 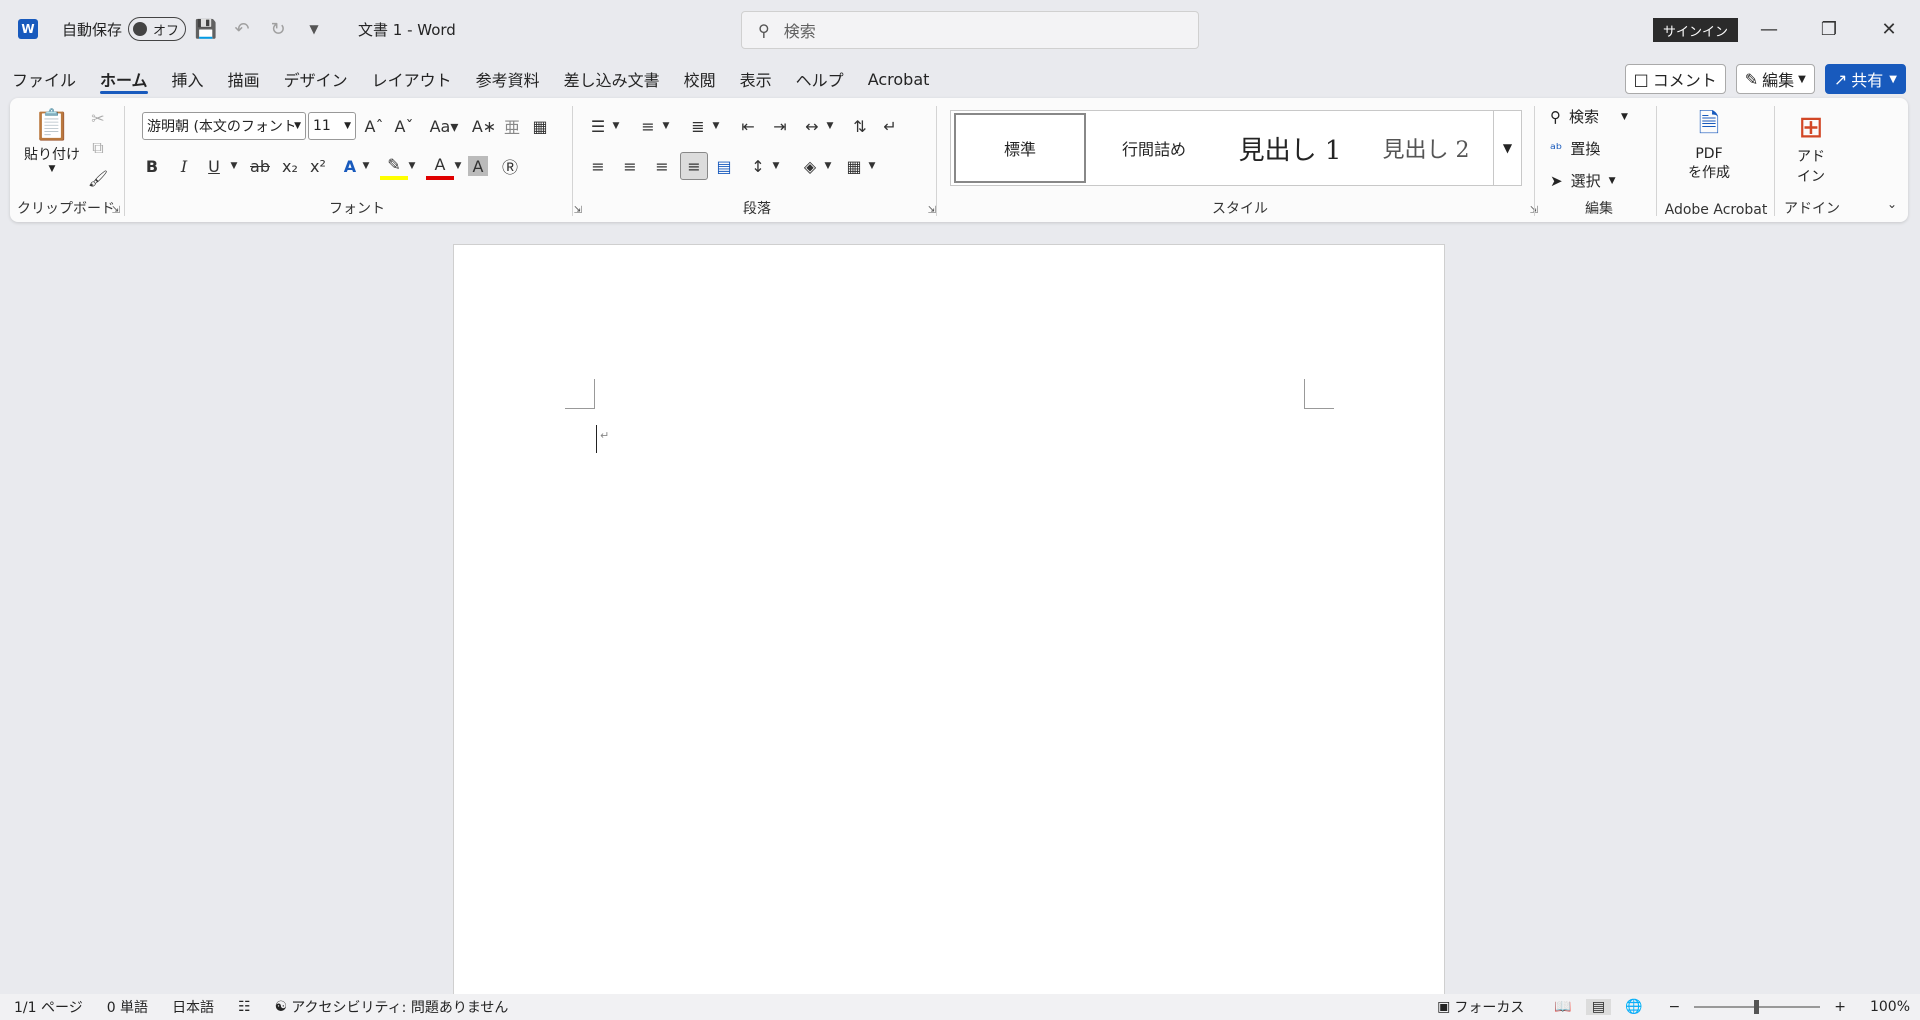 What do you see at coordinates (278, 29) in the screenshot?
I see `redo-icon: ↻` at bounding box center [278, 29].